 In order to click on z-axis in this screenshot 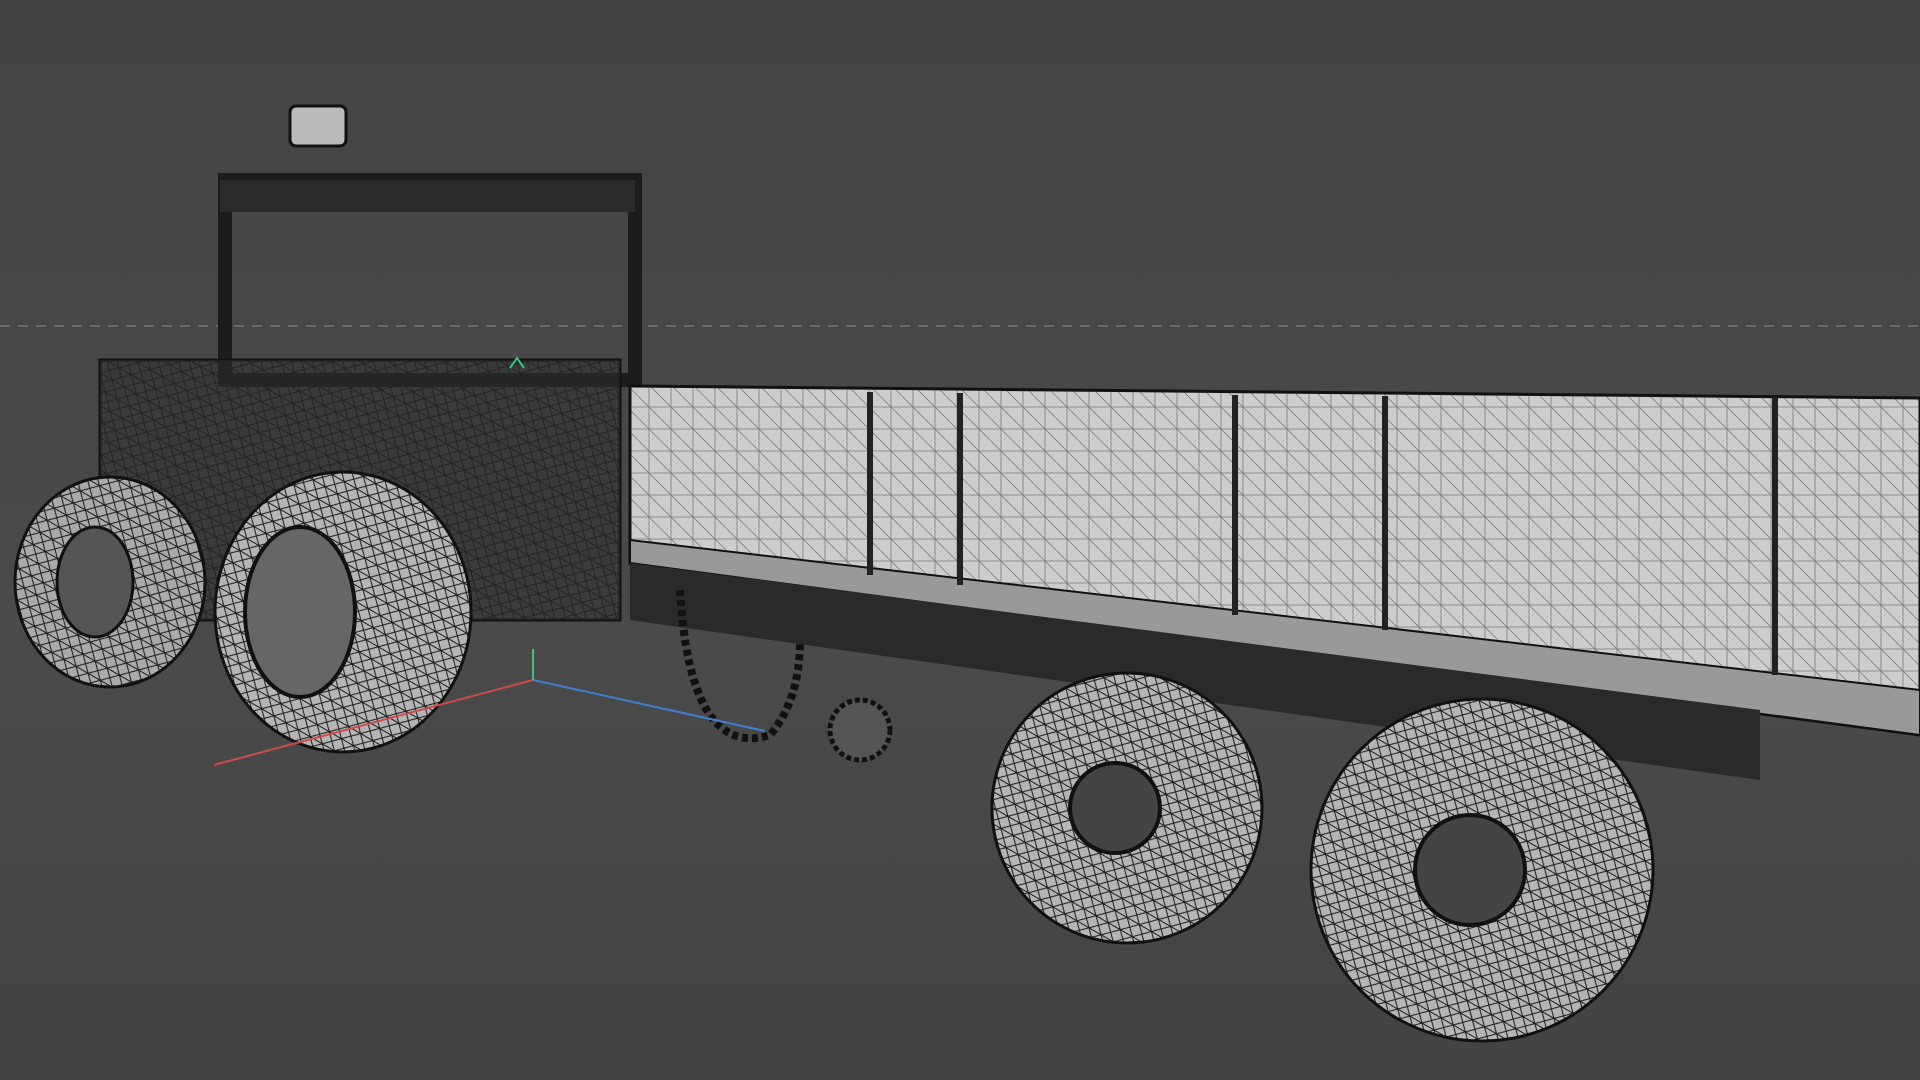, I will do `click(649, 705)`.